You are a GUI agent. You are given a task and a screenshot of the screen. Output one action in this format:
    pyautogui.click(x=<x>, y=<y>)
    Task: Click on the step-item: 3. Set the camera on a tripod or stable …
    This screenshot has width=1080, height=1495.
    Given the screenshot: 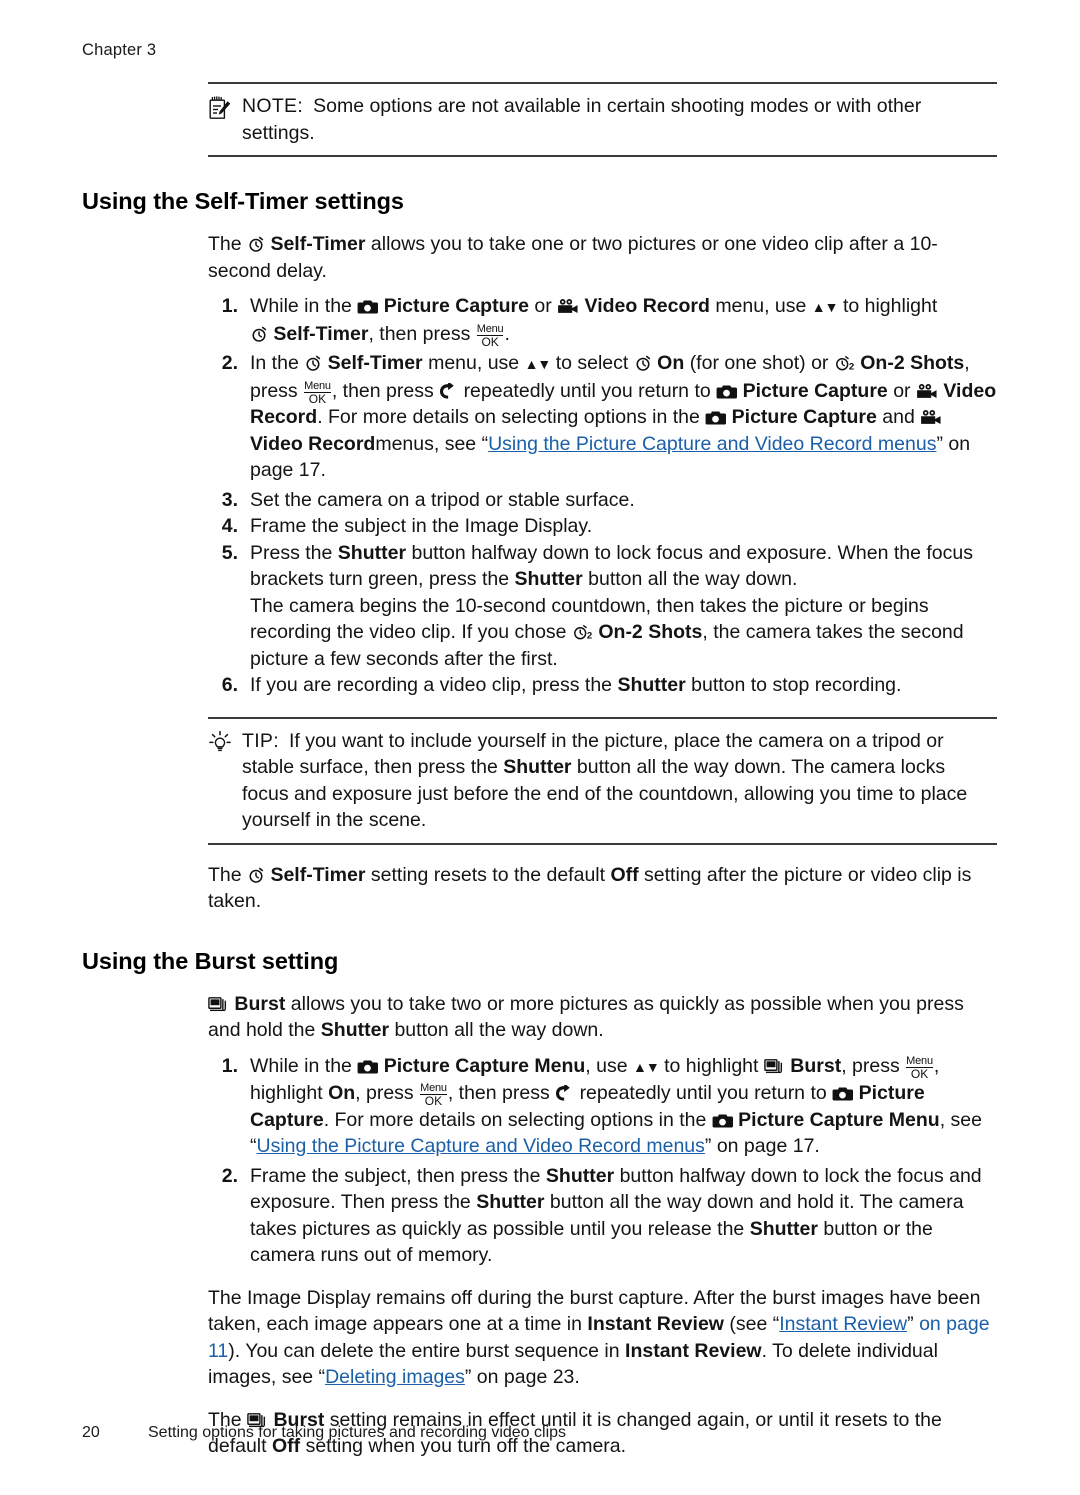 What is the action you would take?
    pyautogui.click(x=602, y=500)
    